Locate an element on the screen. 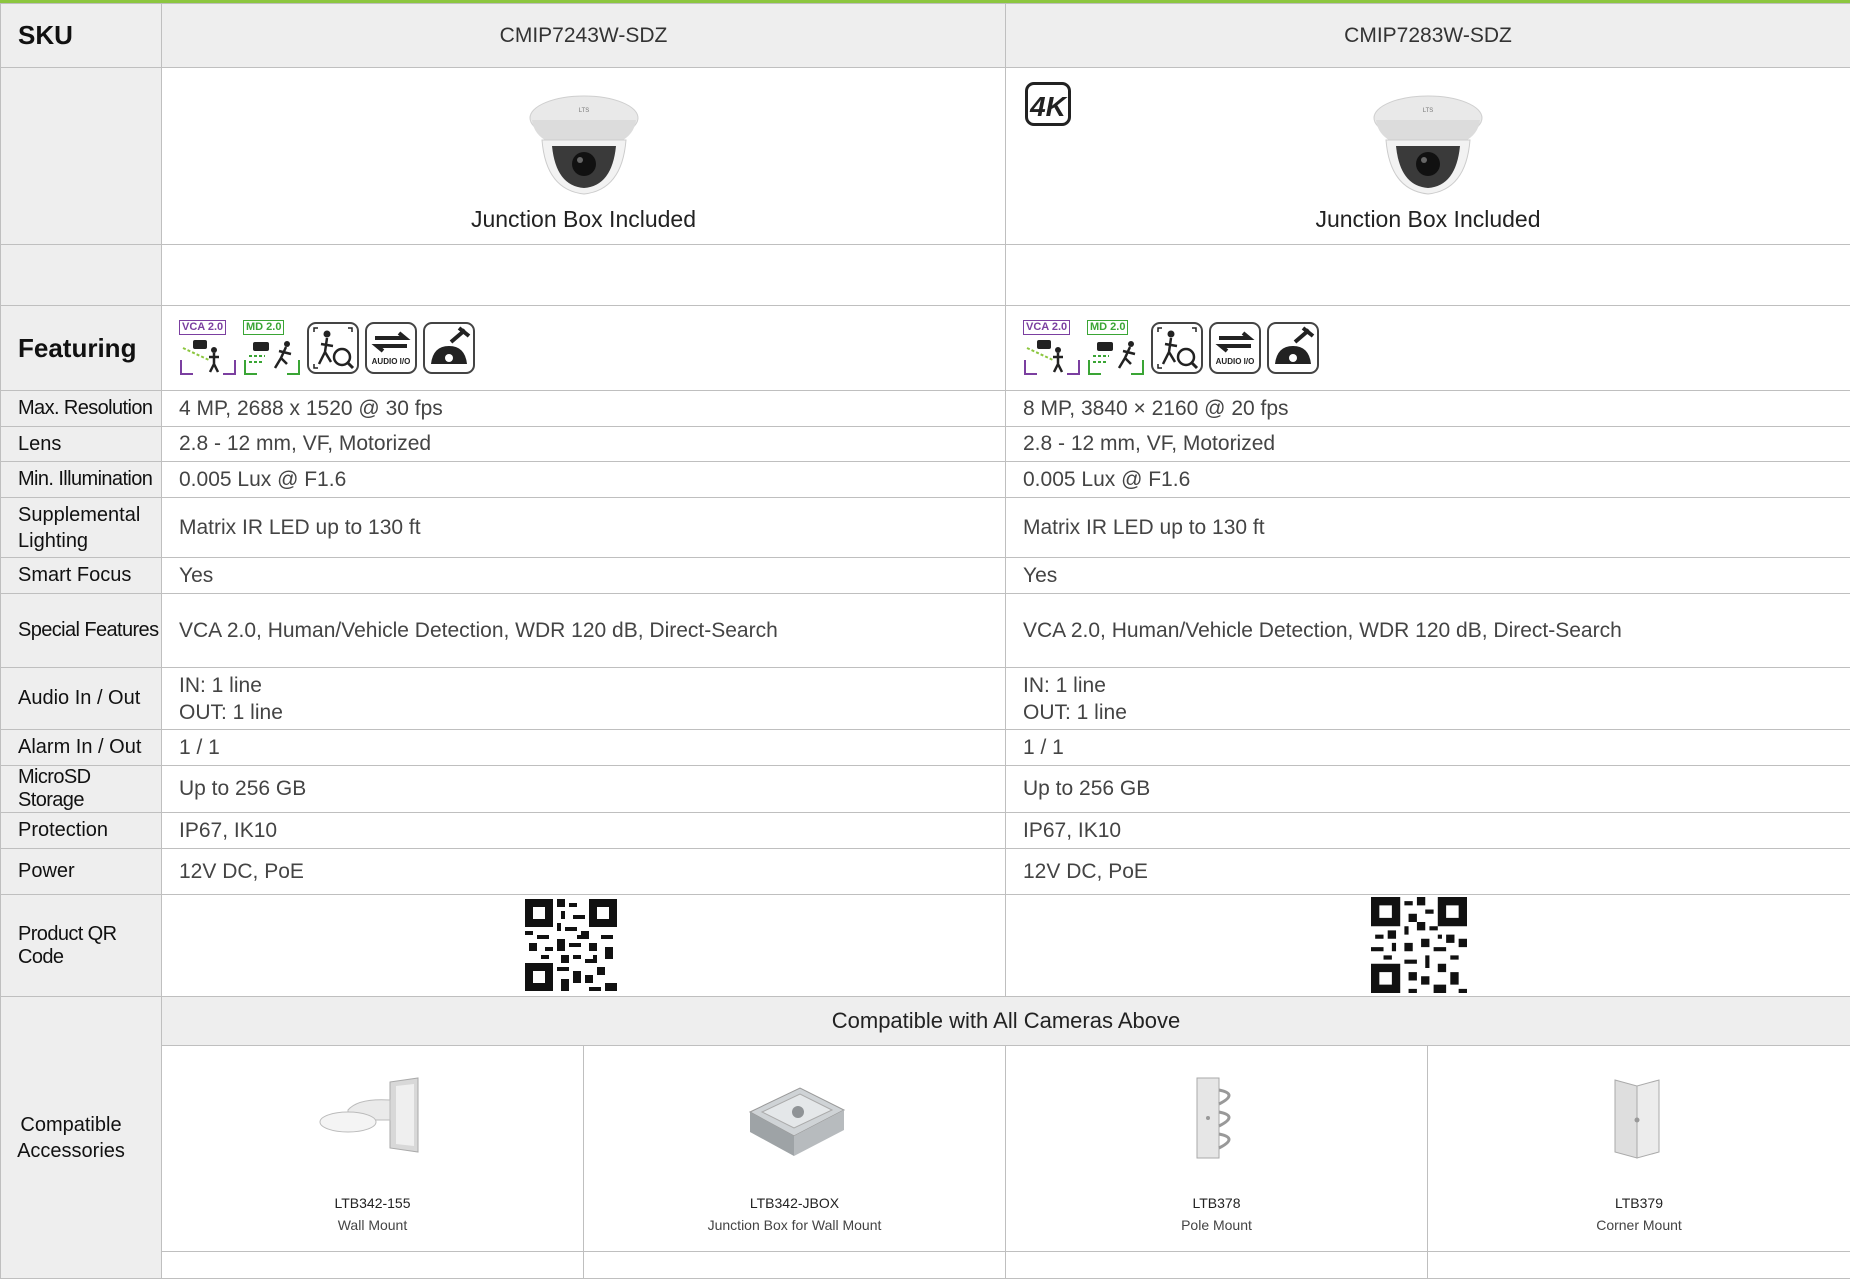 The width and height of the screenshot is (1850, 1279). spec-label: Supplemental Lighting is located at coordinates (81, 528).